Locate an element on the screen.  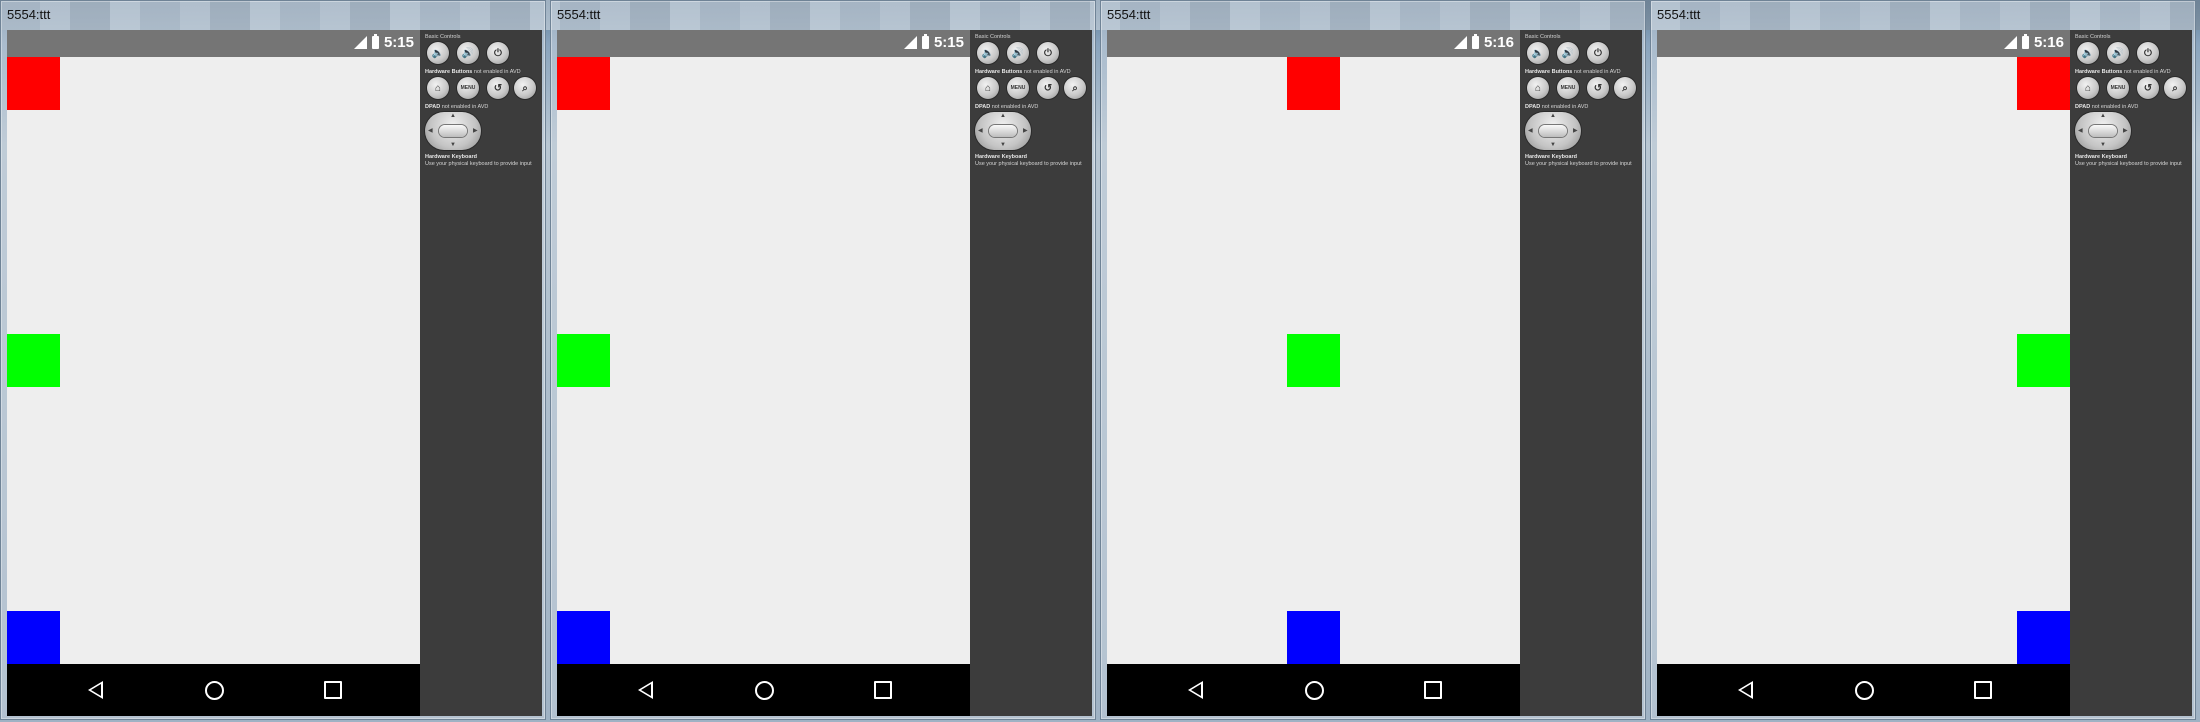
dpad-up-icon: ▲ is located at coordinates (453, 116).